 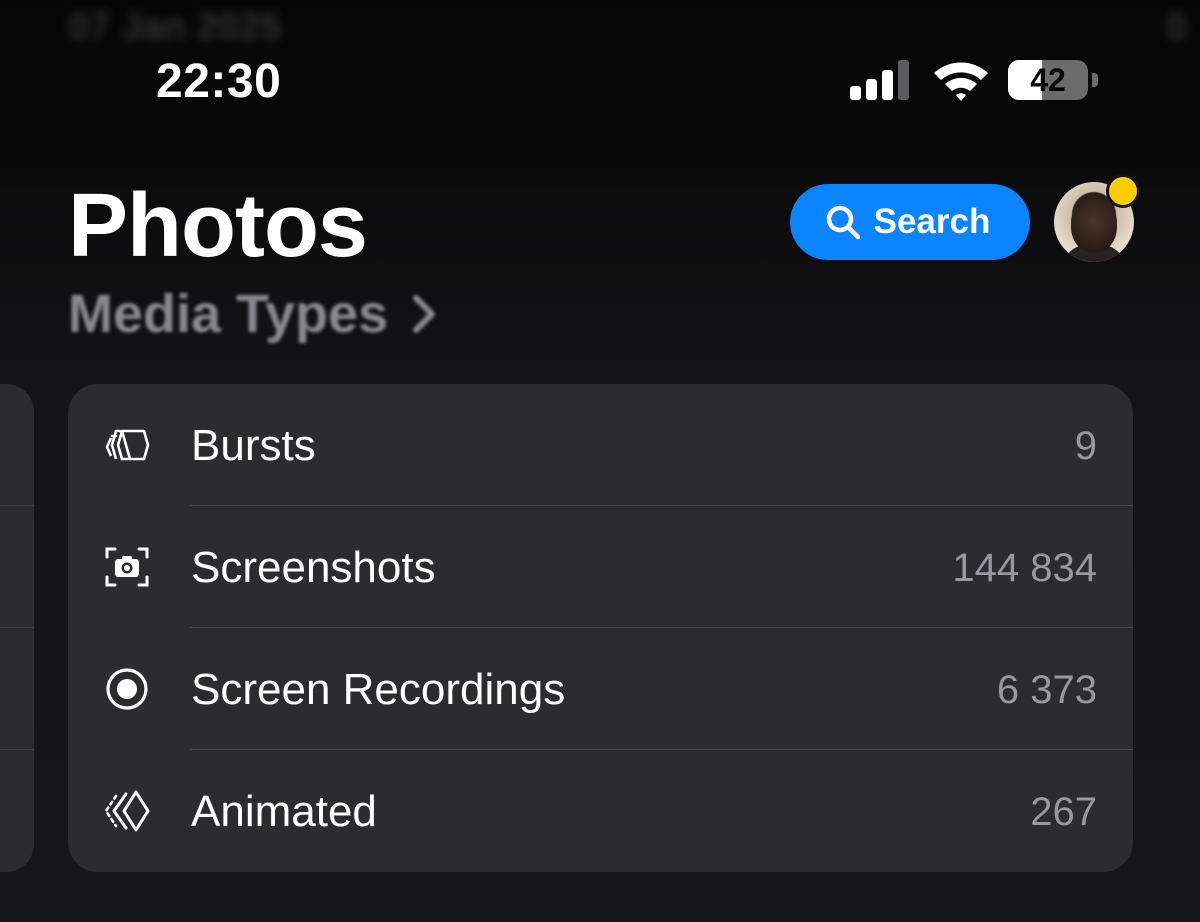 What do you see at coordinates (600, 811) in the screenshot?
I see `list-item-animated: Animated 267` at bounding box center [600, 811].